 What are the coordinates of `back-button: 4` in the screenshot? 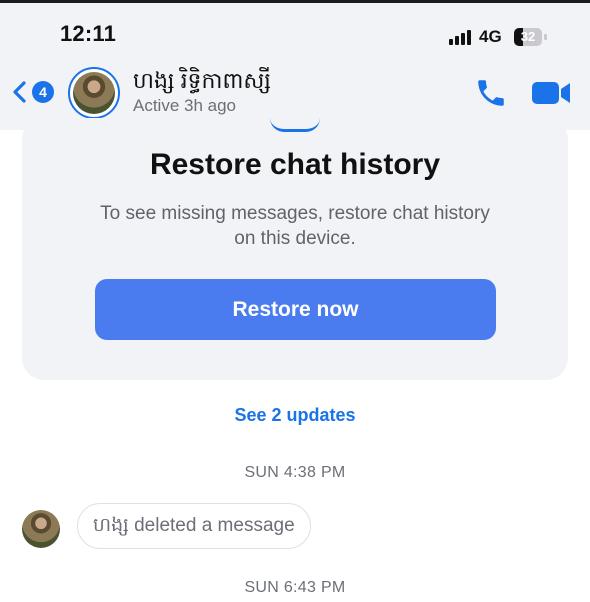 It's located at (35, 92).